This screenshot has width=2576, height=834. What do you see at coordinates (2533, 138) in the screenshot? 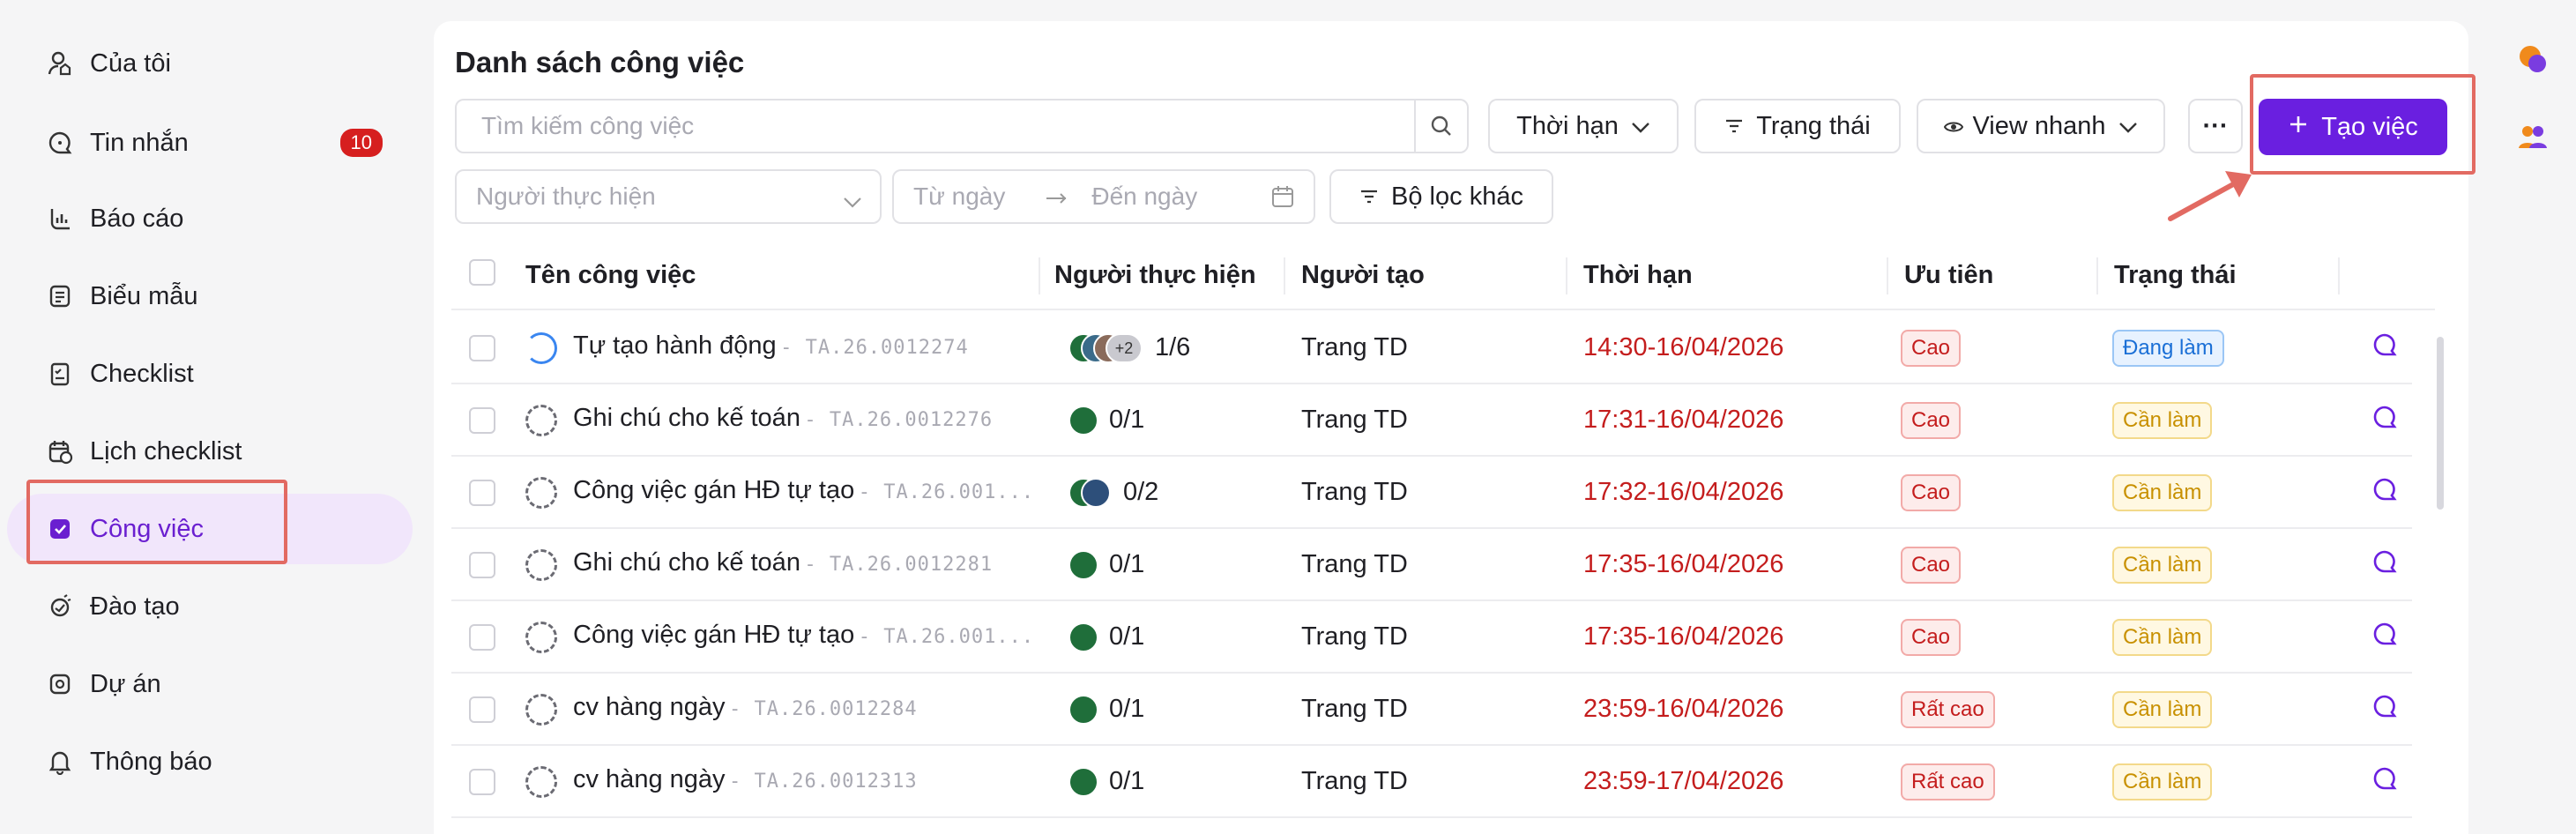
I see `users-icon` at bounding box center [2533, 138].